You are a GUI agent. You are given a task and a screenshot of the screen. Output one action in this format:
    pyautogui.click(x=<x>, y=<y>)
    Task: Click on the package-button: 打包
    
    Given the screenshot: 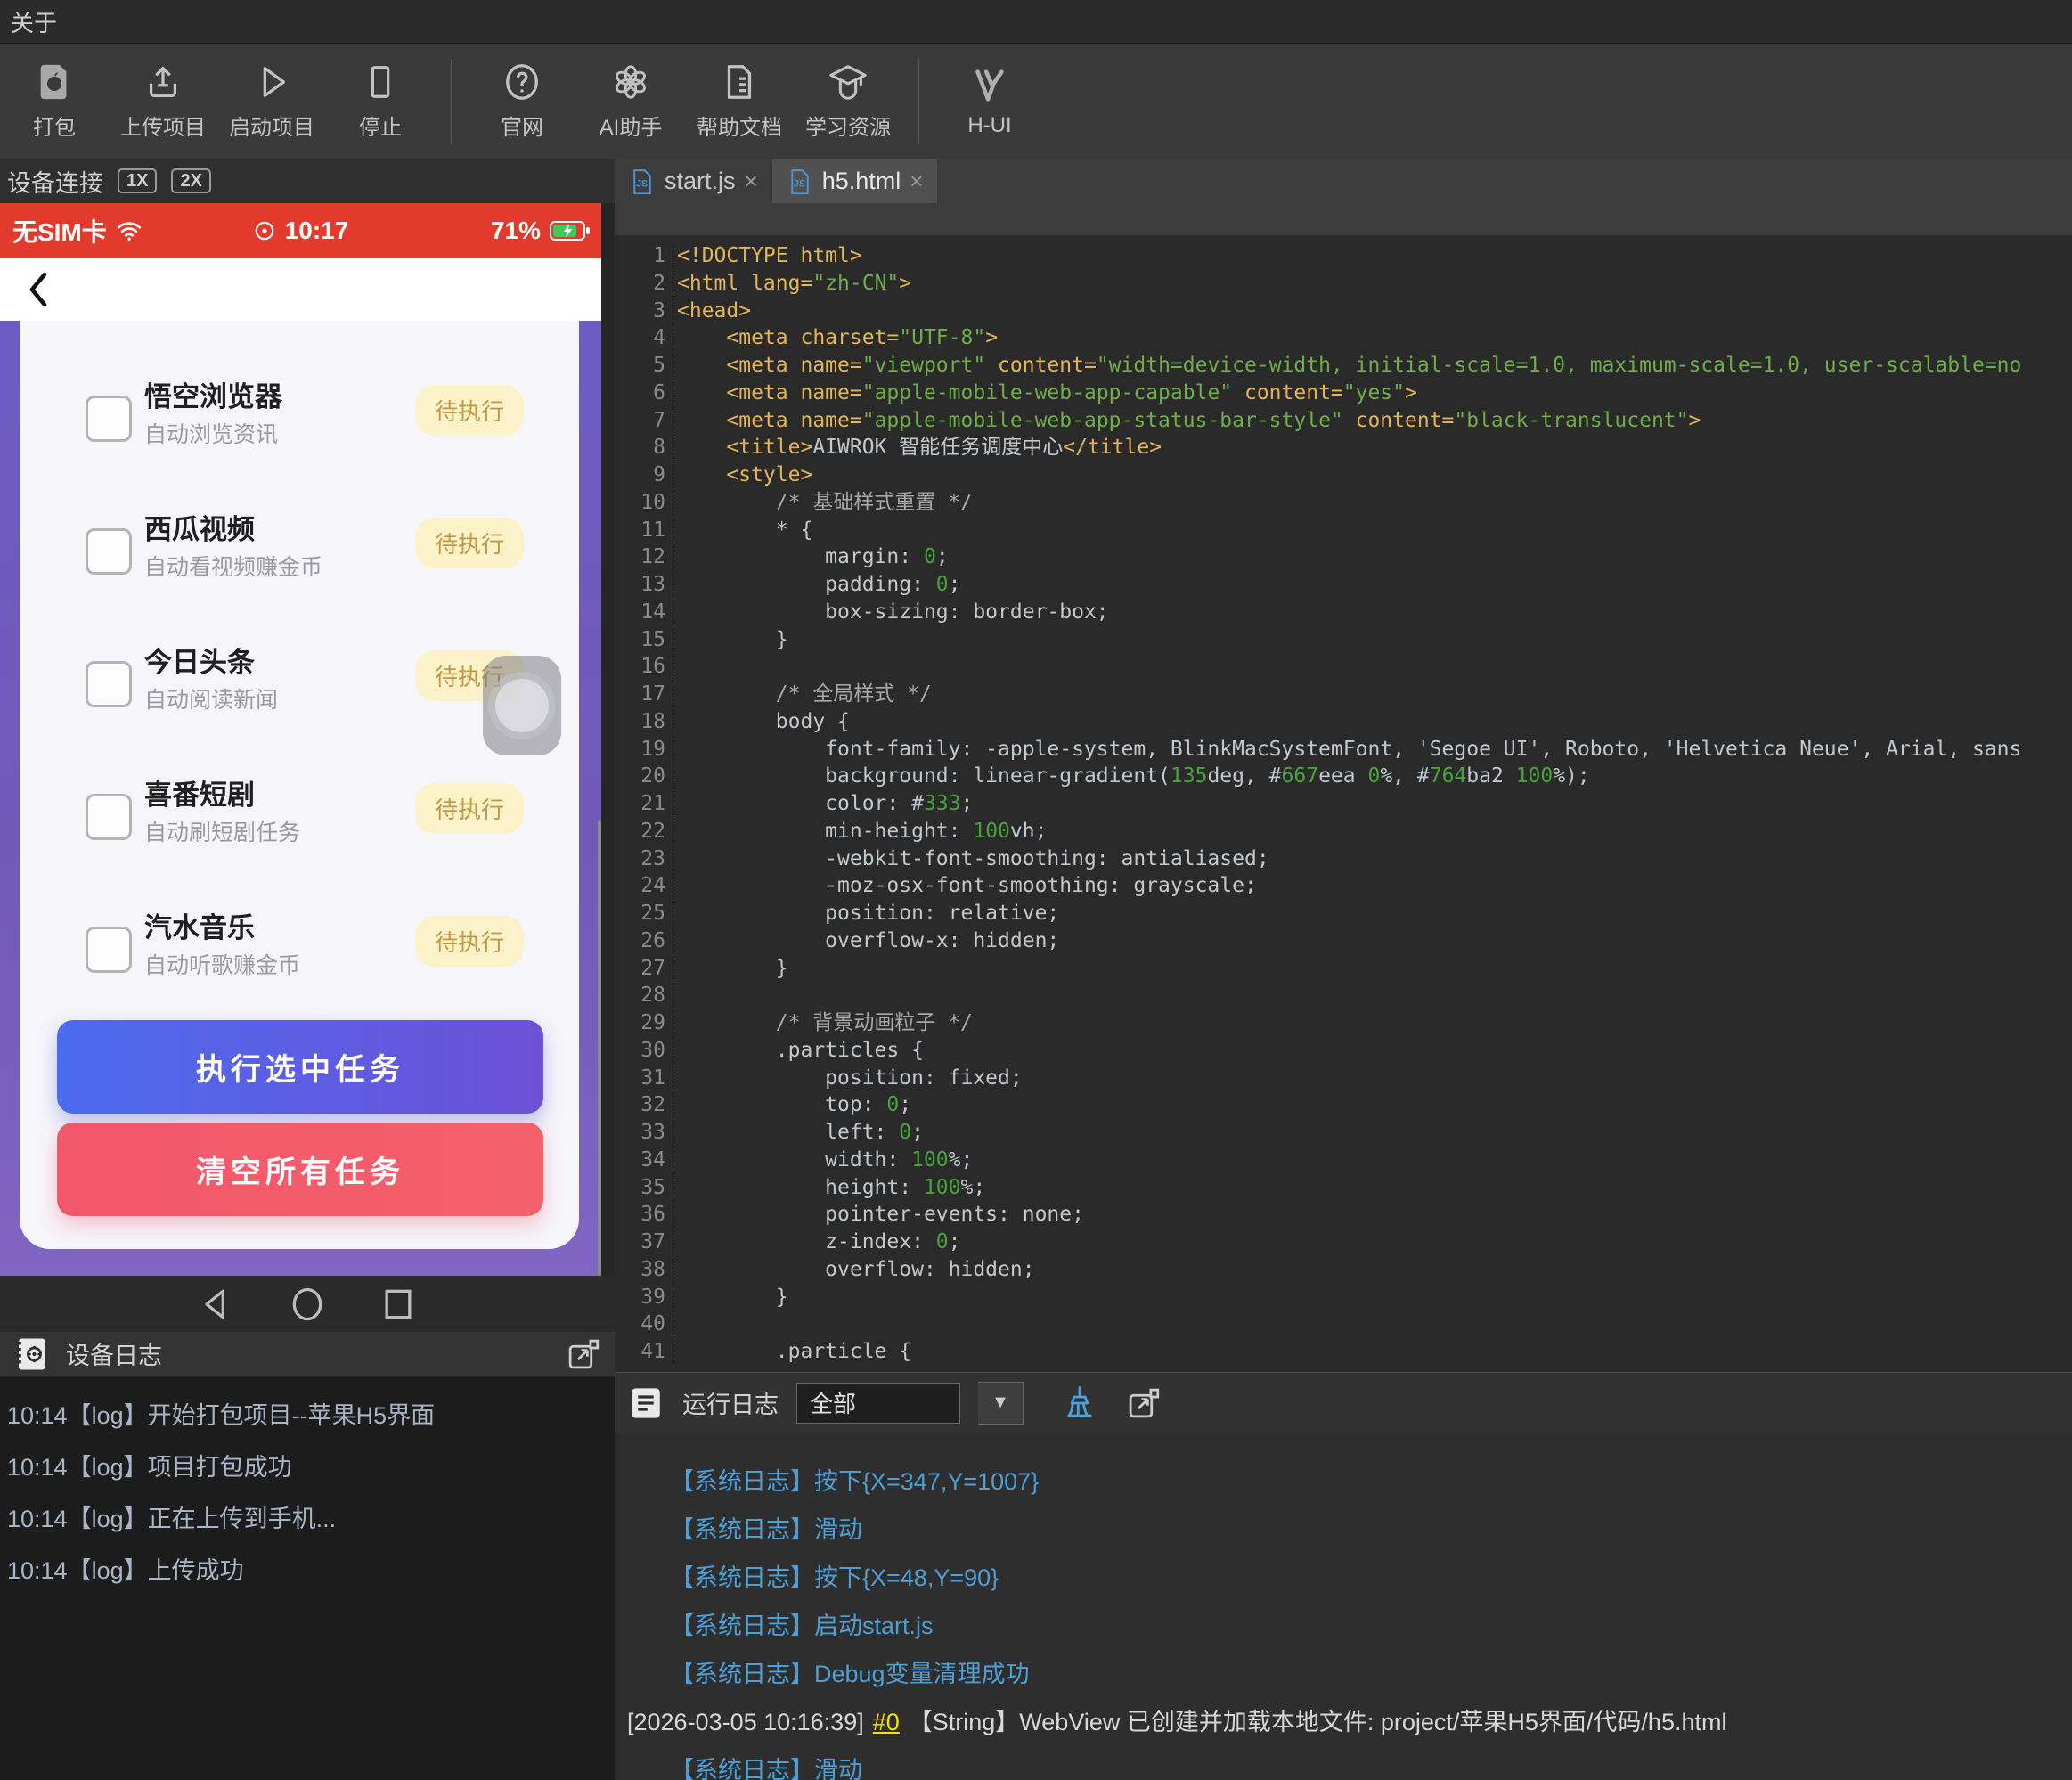 What is the action you would take?
    pyautogui.click(x=54, y=101)
    